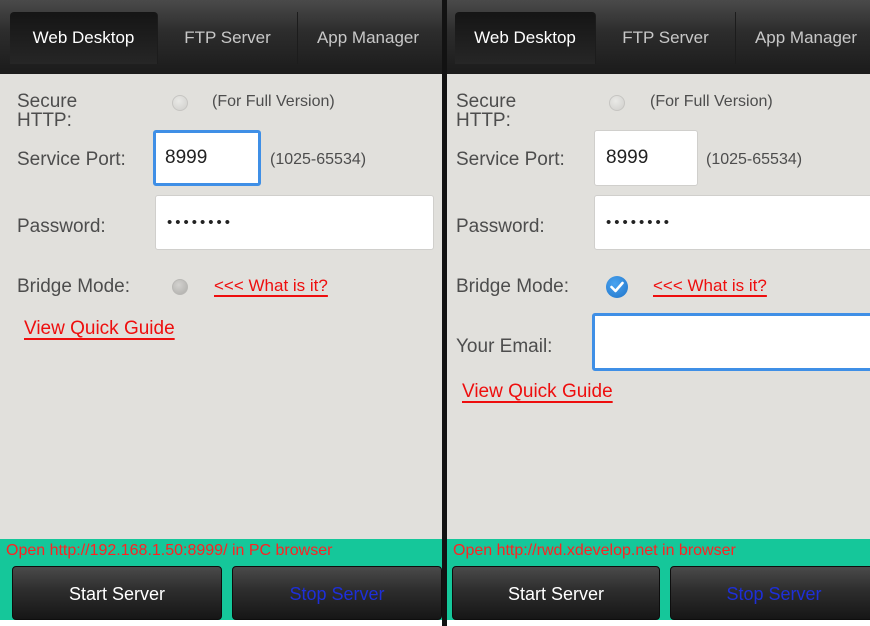 Image resolution: width=870 pixels, height=626 pixels. What do you see at coordinates (180, 287) in the screenshot?
I see `bridge-mode-radio` at bounding box center [180, 287].